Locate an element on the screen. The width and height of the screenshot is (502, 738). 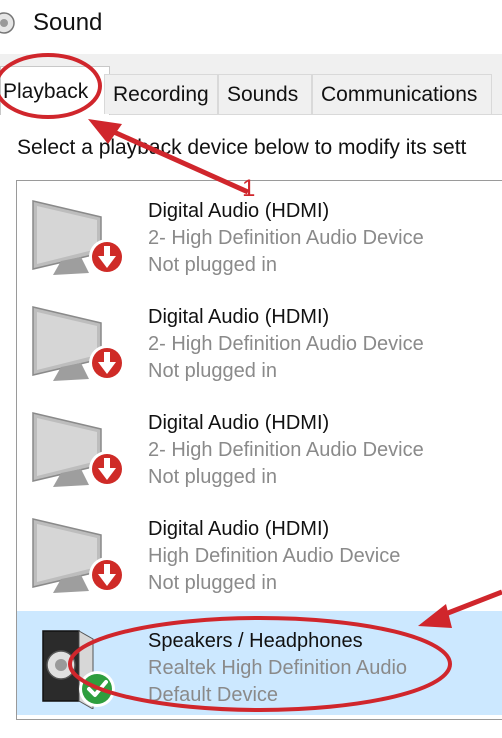
tab-sounds: Sounds is located at coordinates (265, 94).